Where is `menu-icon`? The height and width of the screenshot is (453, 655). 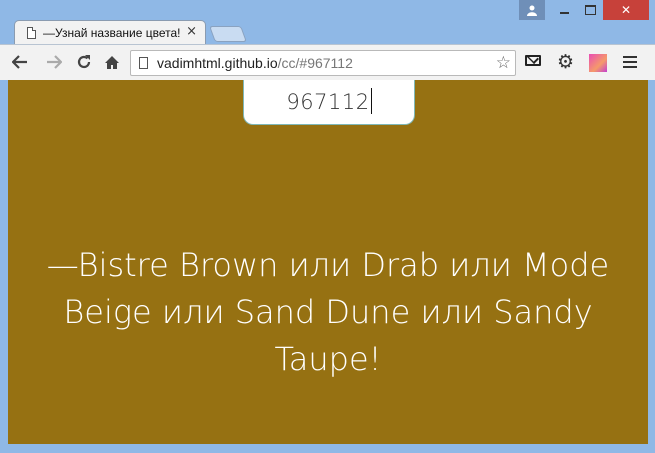
menu-icon is located at coordinates (630, 63).